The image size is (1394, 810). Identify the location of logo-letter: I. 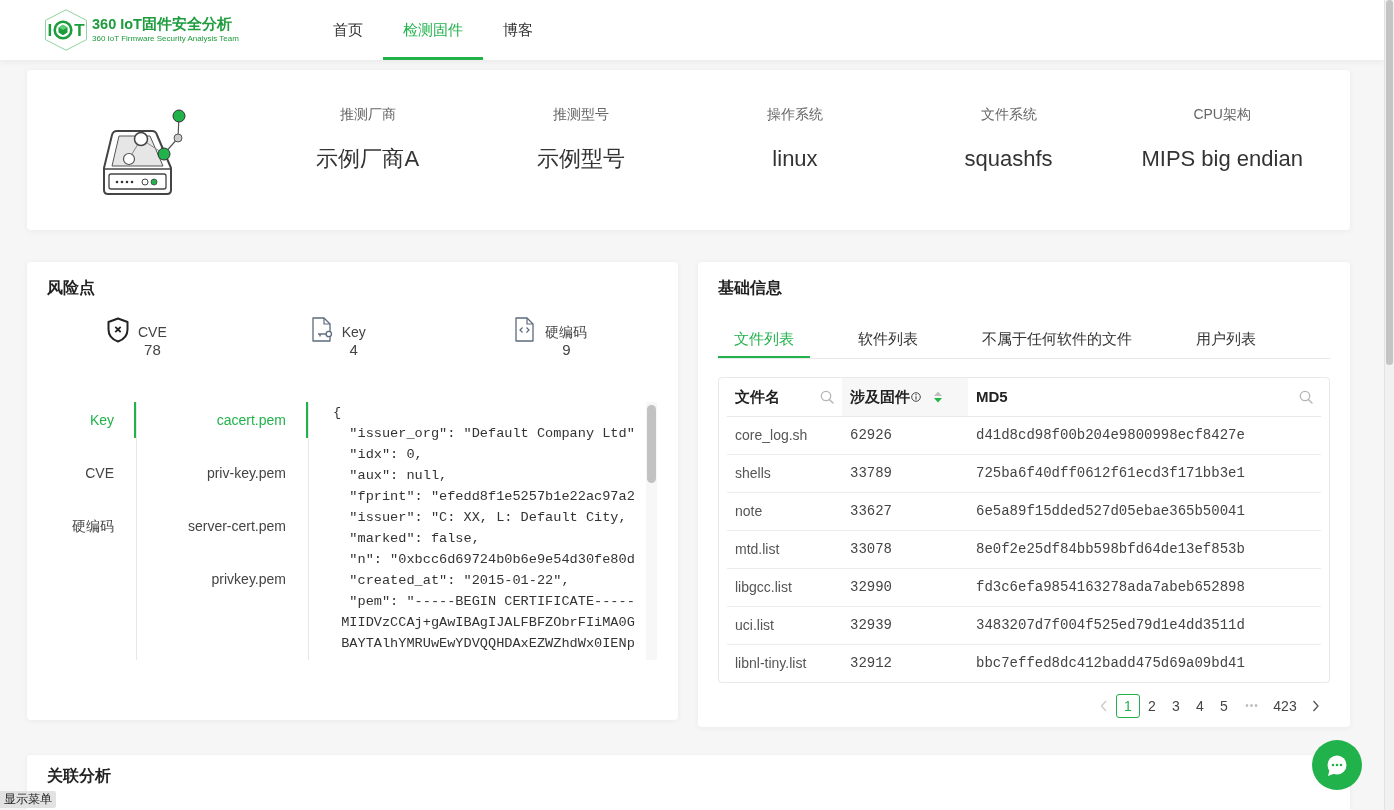
(50, 30).